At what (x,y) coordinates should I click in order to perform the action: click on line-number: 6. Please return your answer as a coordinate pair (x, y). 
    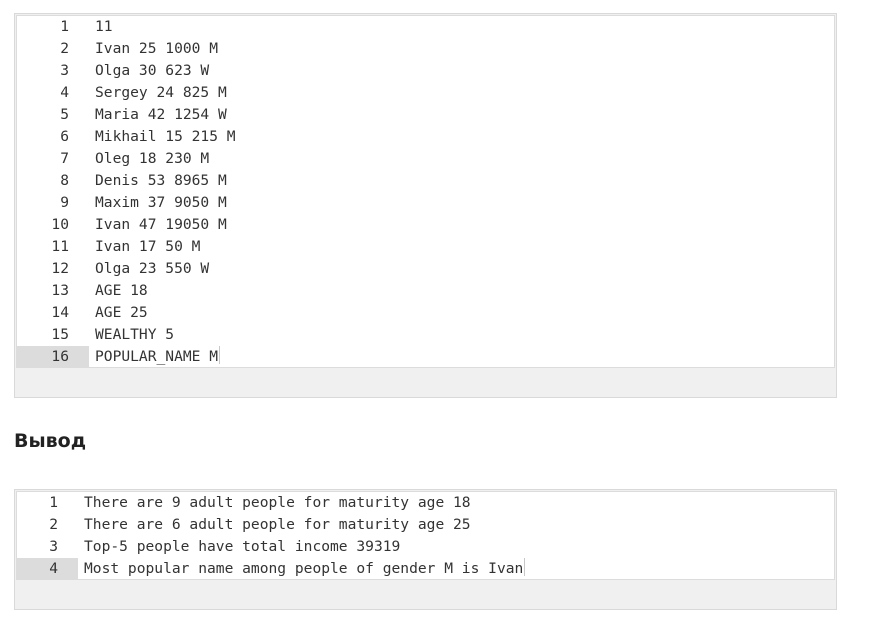
    Looking at the image, I should click on (64, 136).